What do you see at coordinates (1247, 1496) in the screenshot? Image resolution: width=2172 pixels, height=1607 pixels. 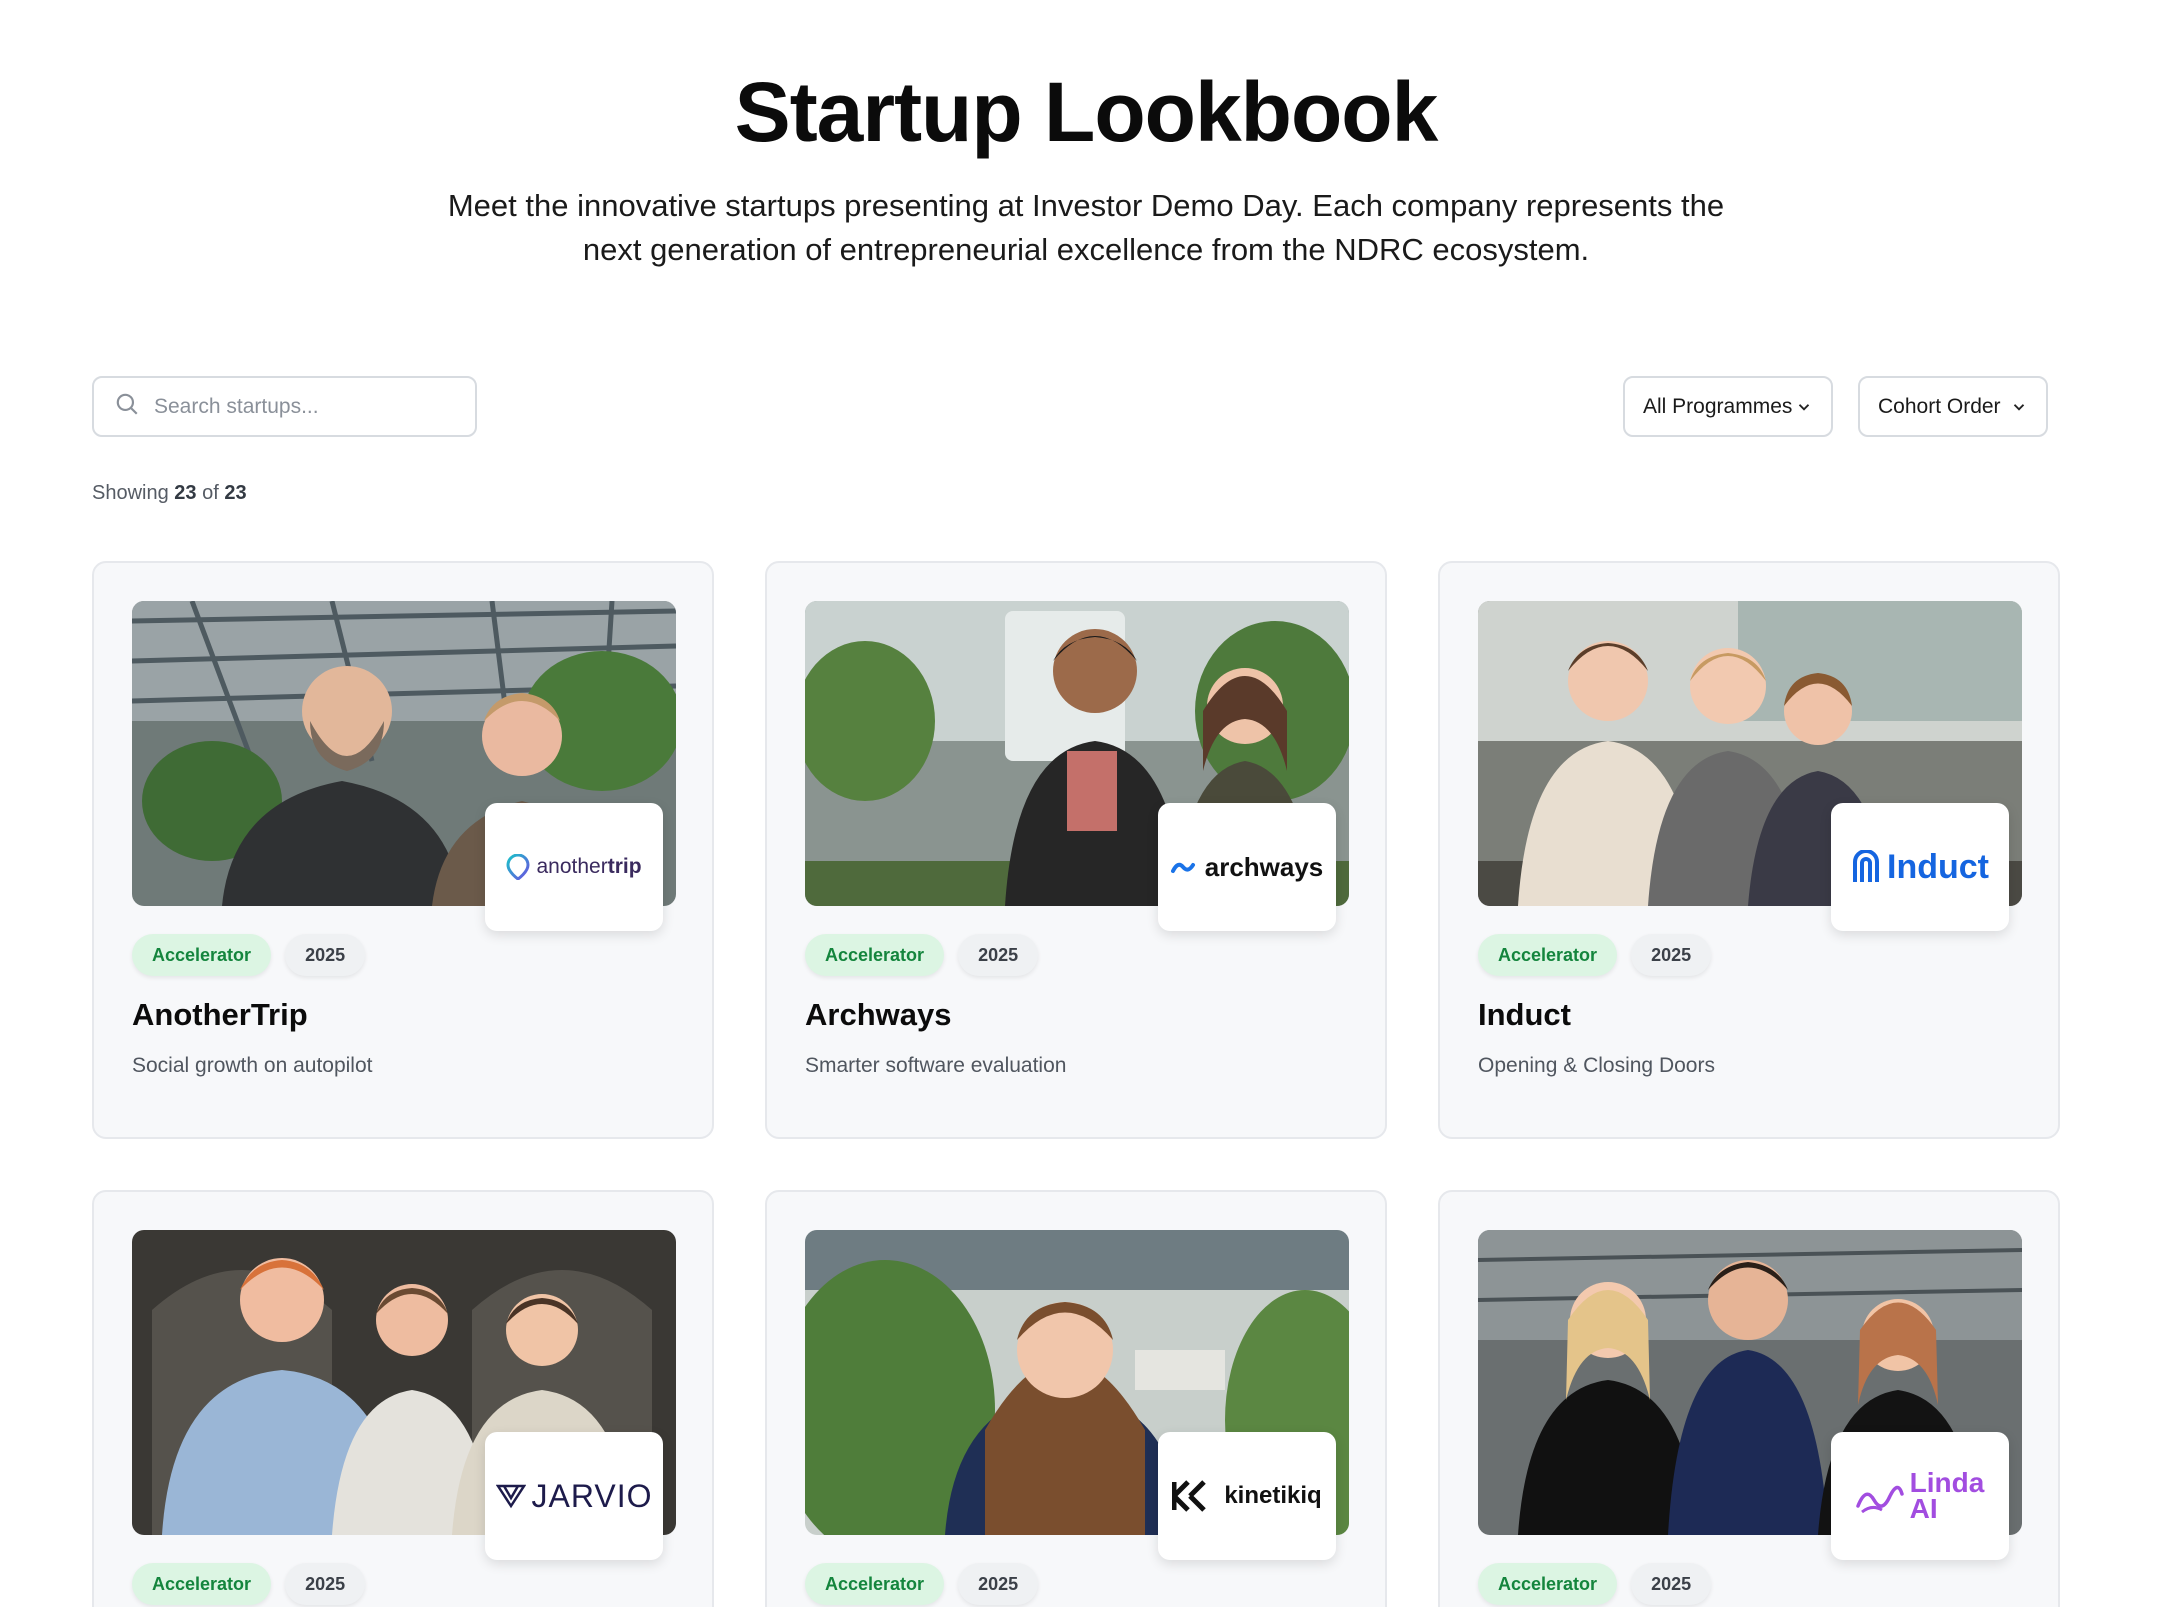 I see `startup-logo: kinetikiq` at bounding box center [1247, 1496].